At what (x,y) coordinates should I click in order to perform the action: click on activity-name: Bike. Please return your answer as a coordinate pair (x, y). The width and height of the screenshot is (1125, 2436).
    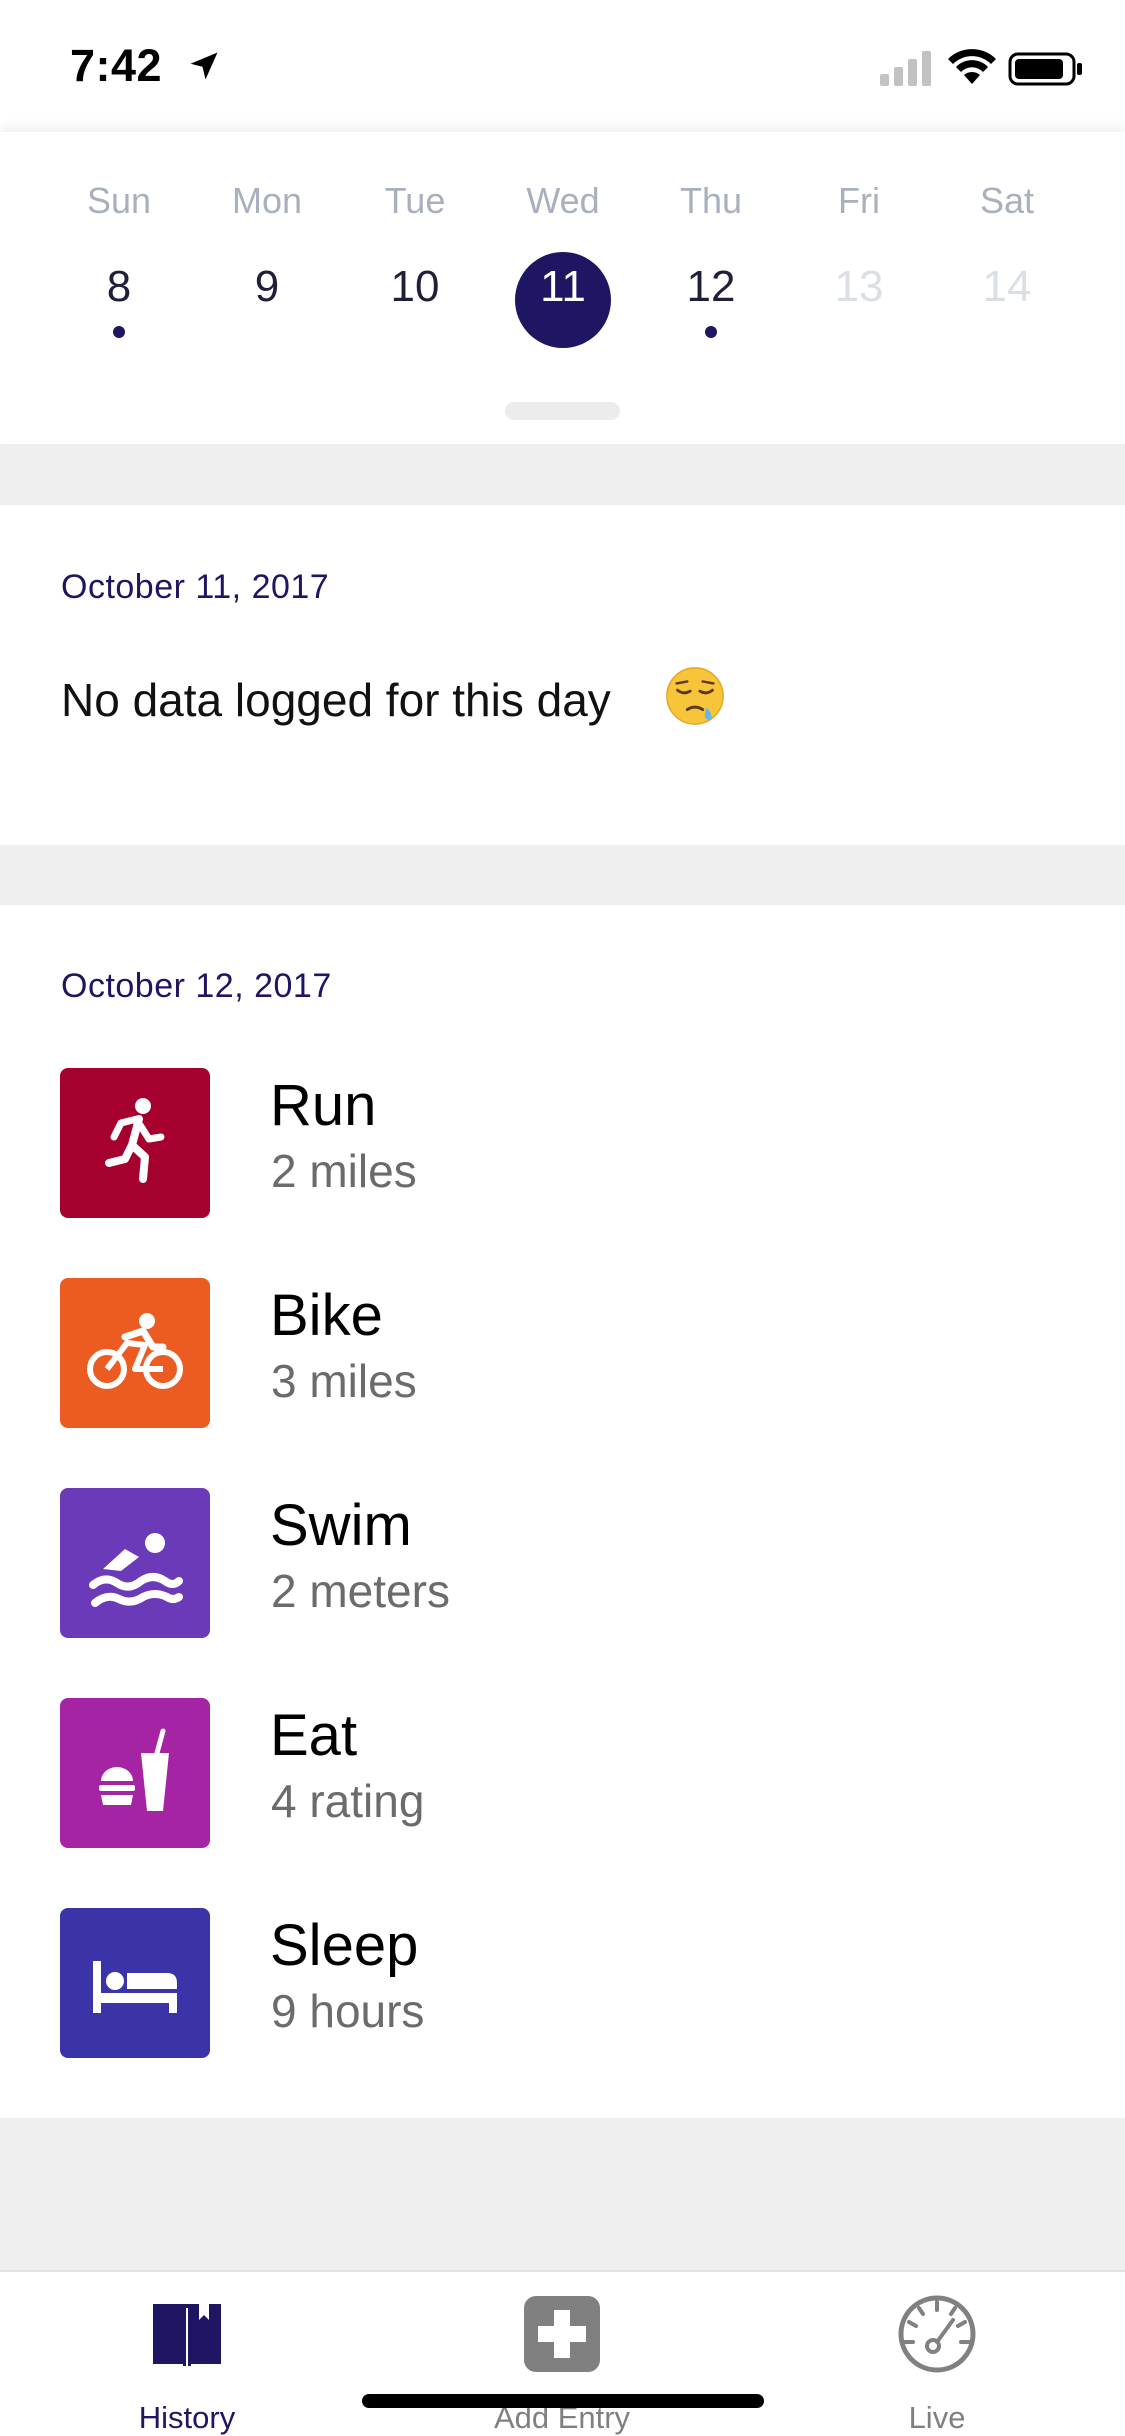
    Looking at the image, I should click on (326, 1315).